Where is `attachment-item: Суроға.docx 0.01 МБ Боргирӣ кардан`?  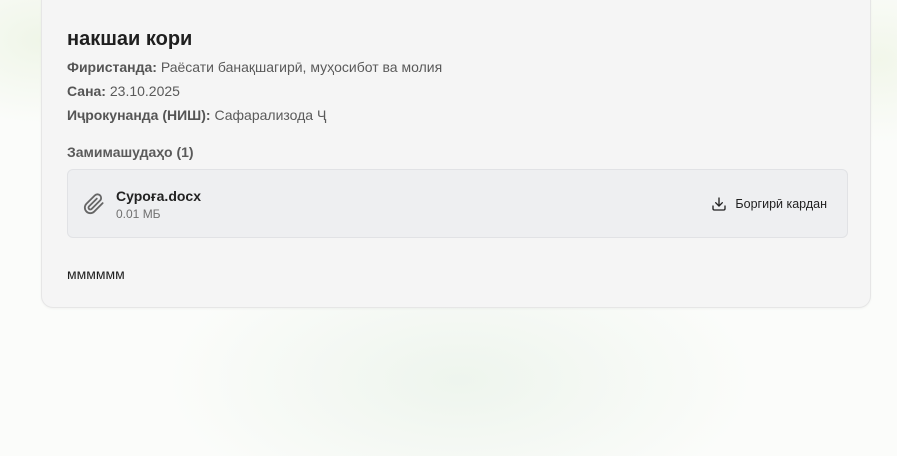 attachment-item: Суроға.docx 0.01 МБ Боргирӣ кардан is located at coordinates (457, 203).